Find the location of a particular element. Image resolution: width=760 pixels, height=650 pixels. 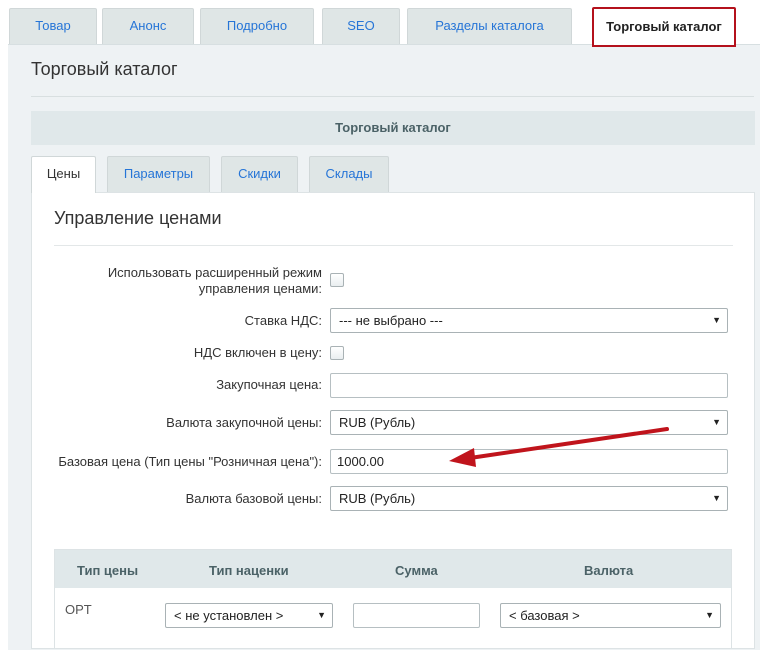

base-currency-label: Валюта базовой цены: is located at coordinates (253, 498).